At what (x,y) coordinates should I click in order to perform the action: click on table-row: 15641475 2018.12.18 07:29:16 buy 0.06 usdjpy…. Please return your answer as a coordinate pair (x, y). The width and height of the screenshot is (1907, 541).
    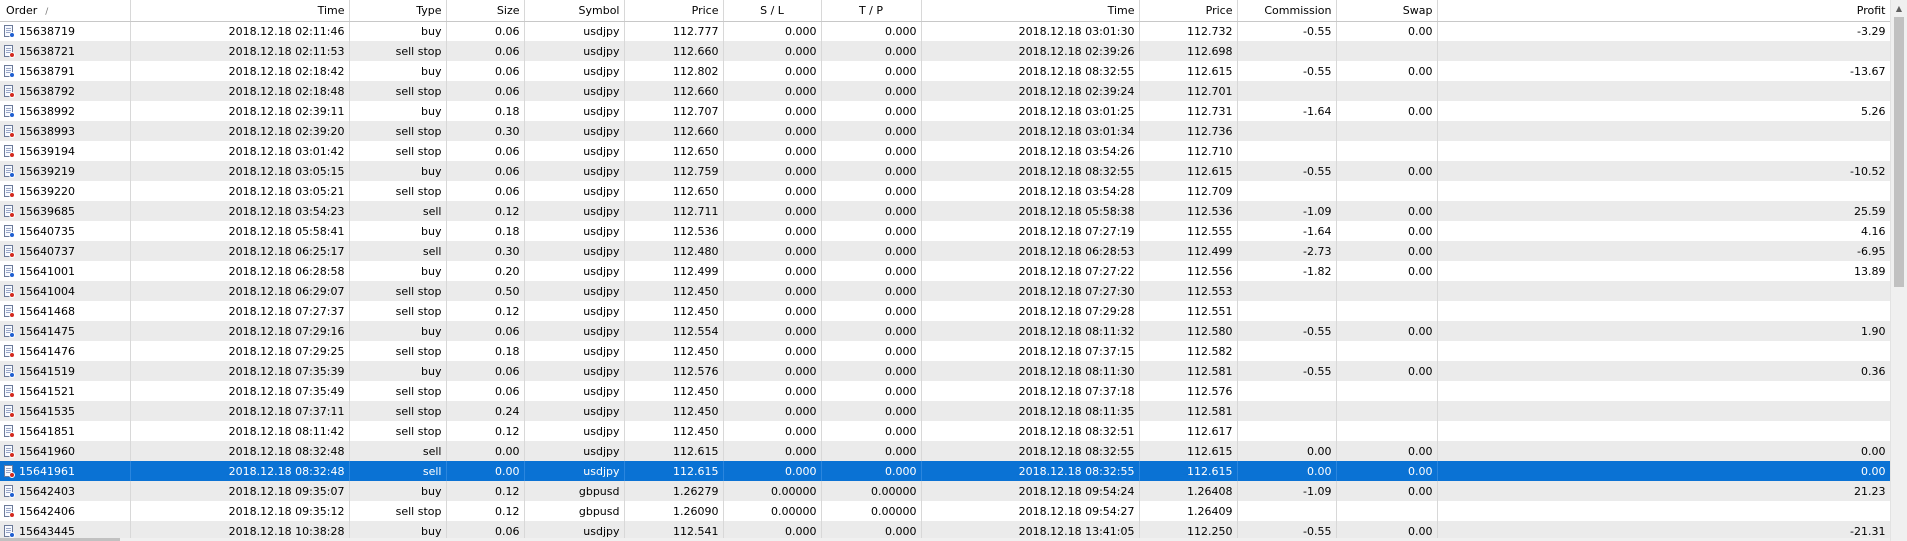
    Looking at the image, I should click on (945, 331).